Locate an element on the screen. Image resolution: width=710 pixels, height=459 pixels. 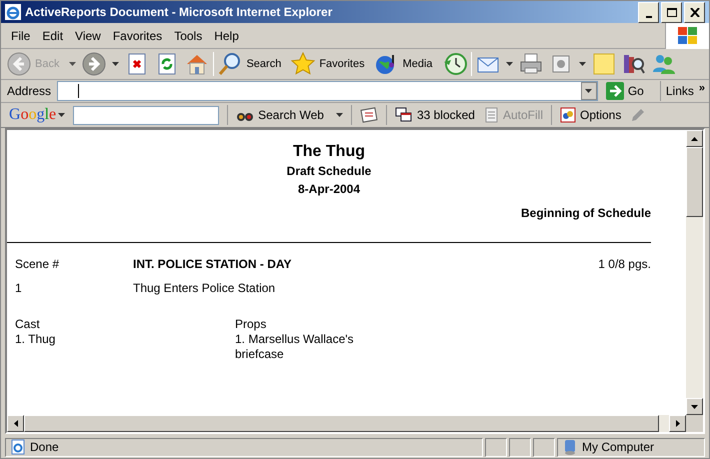
maximize-button is located at coordinates (671, 12).